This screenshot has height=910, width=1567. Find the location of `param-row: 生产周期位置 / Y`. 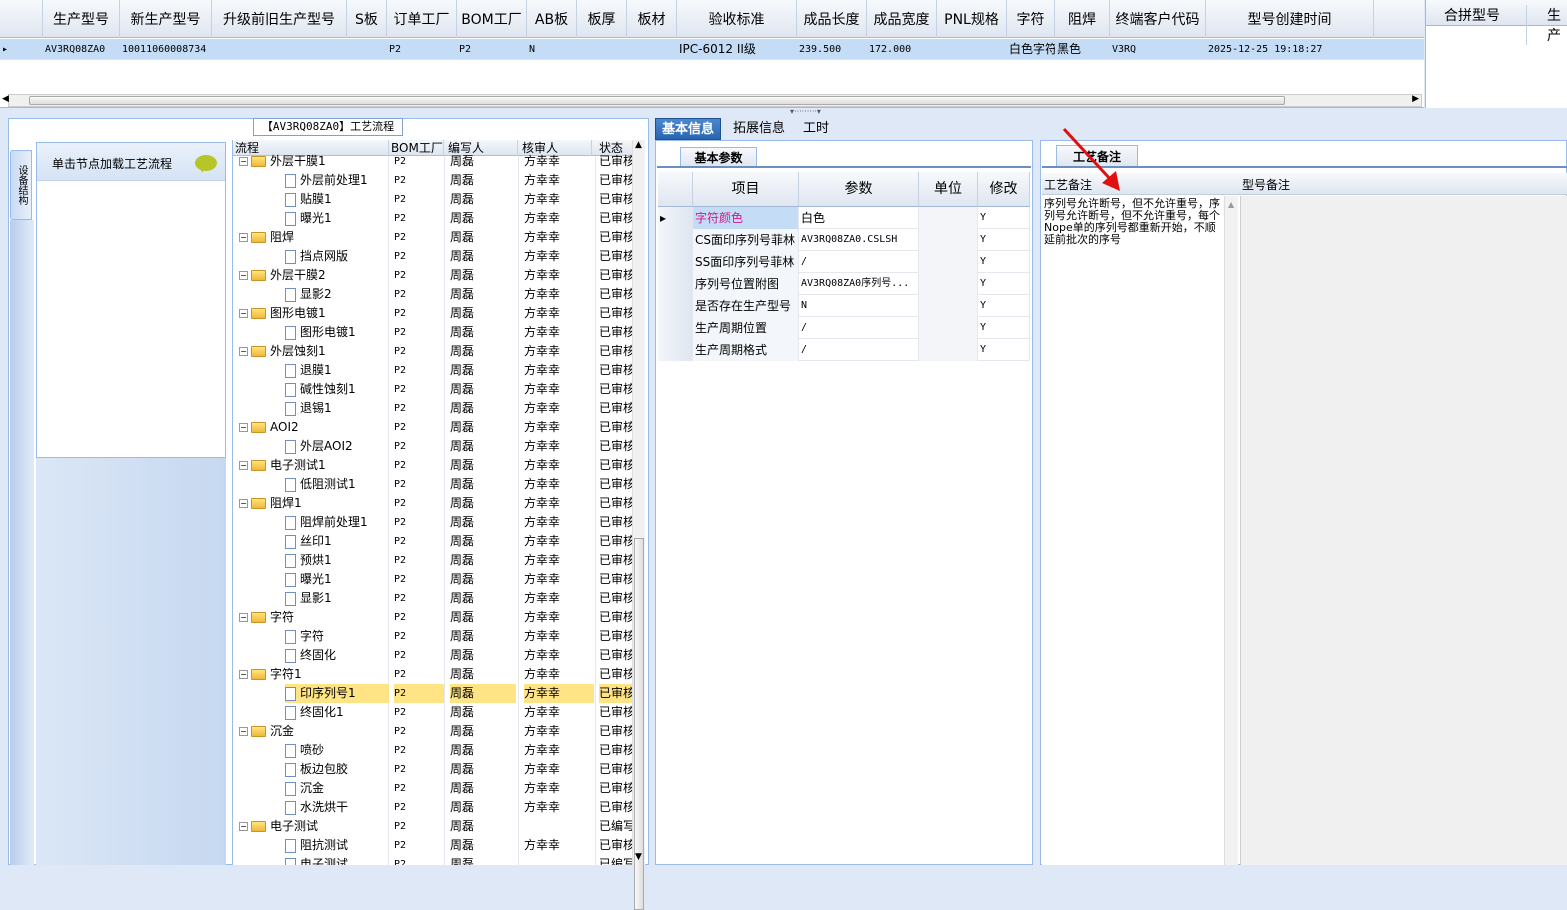

param-row: 生产周期位置 / Y is located at coordinates (844, 328).